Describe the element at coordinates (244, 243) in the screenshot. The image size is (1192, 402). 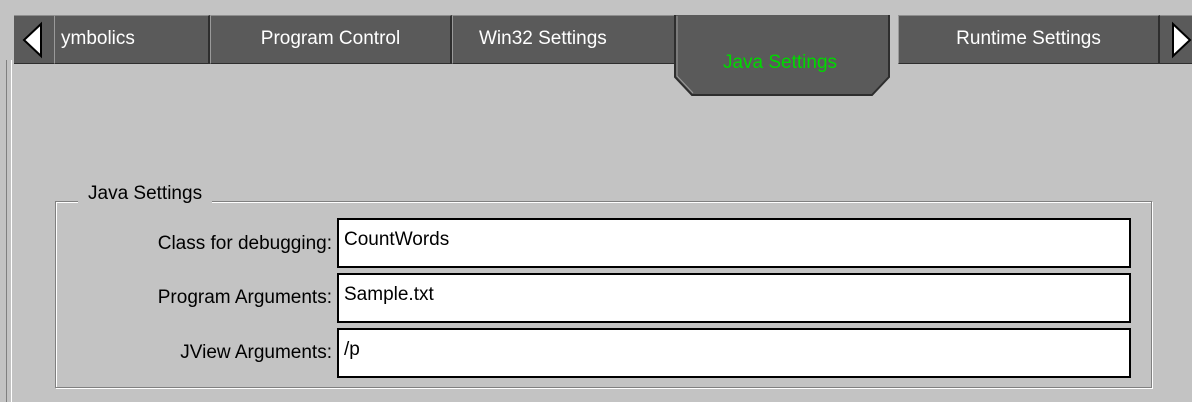
I see `class-for-debugging-label: Class for debugging:` at that location.